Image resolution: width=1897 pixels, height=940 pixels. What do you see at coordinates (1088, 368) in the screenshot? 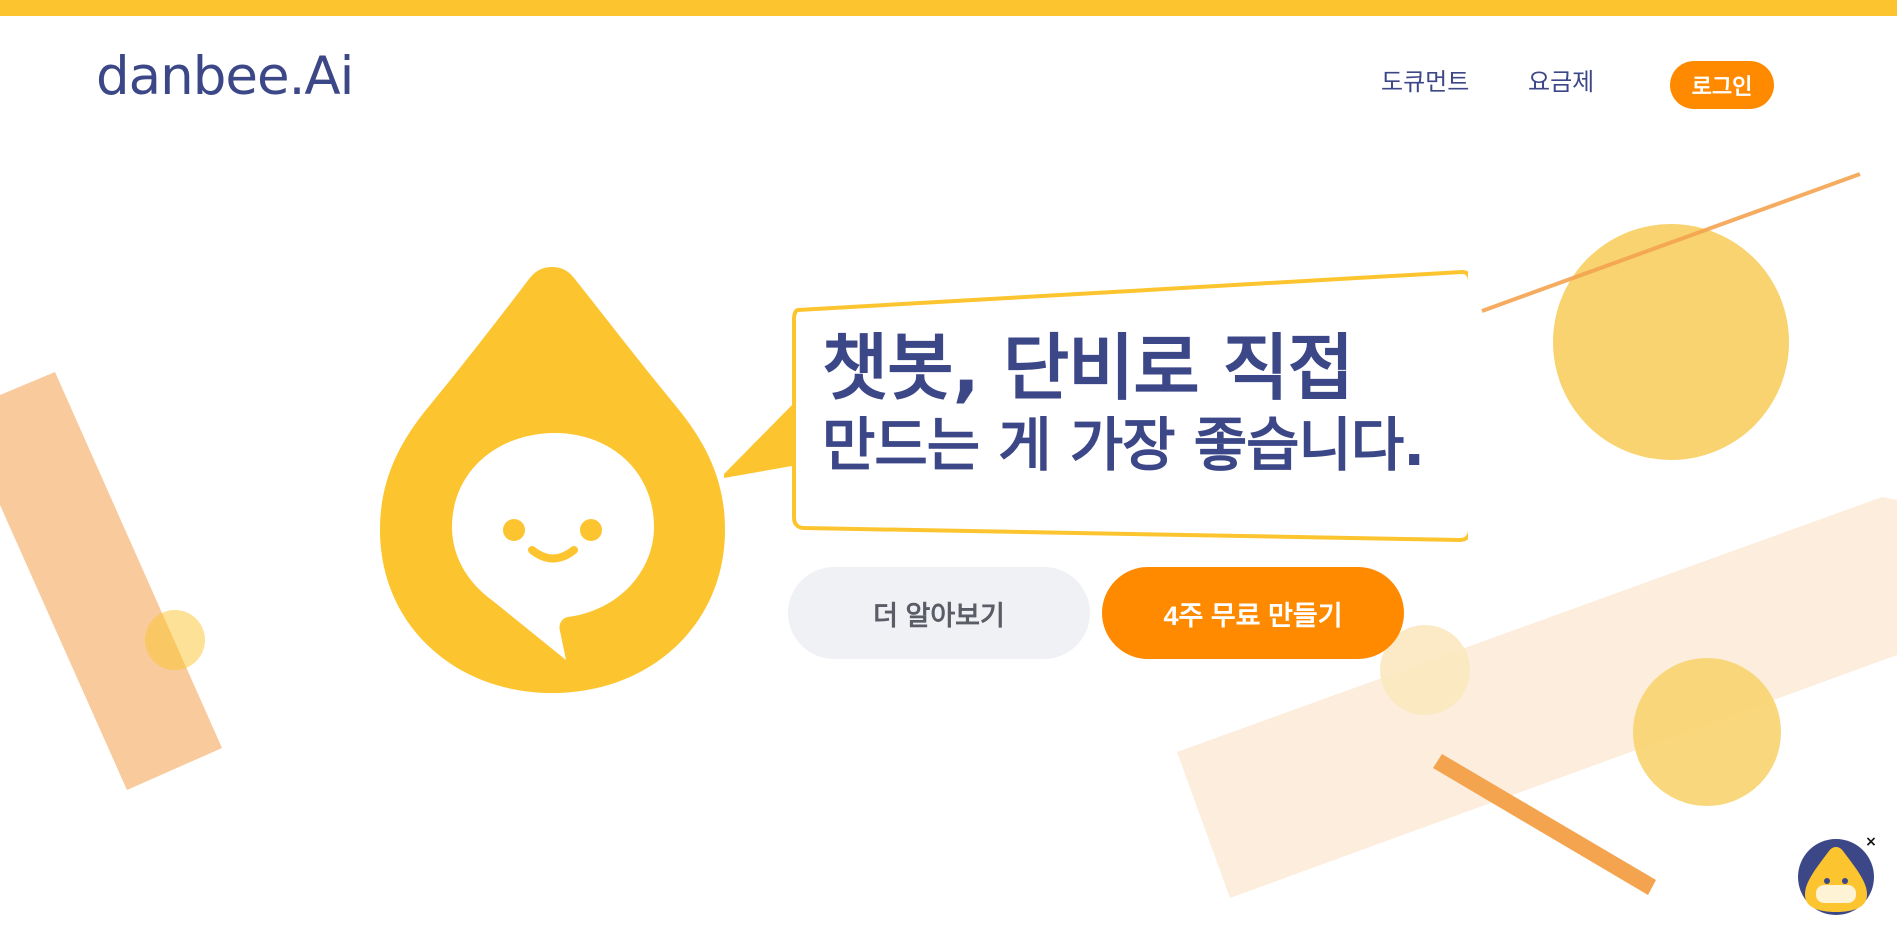
I see `hero-headline-line1: 챗봇, 단비로 직접` at bounding box center [1088, 368].